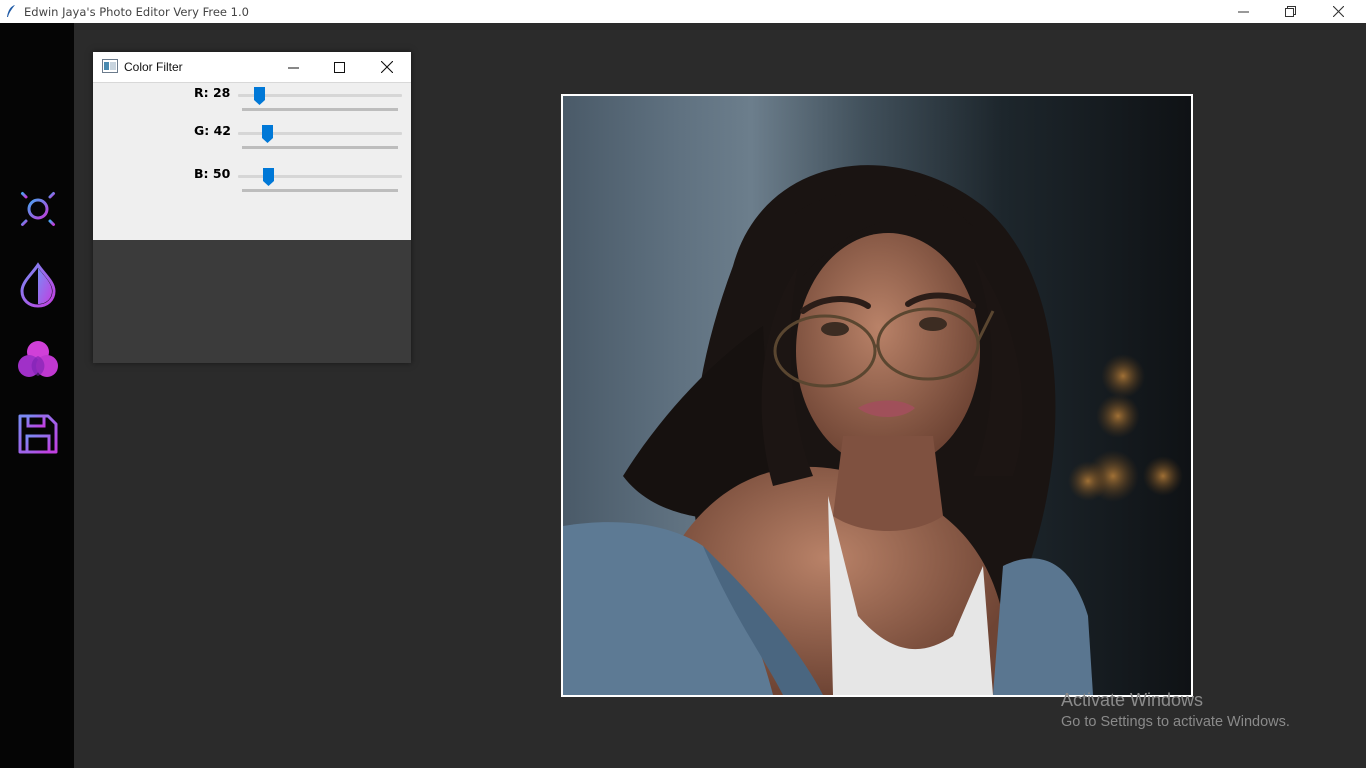 The width and height of the screenshot is (1366, 768). I want to click on color-filter-button, so click(38, 359).